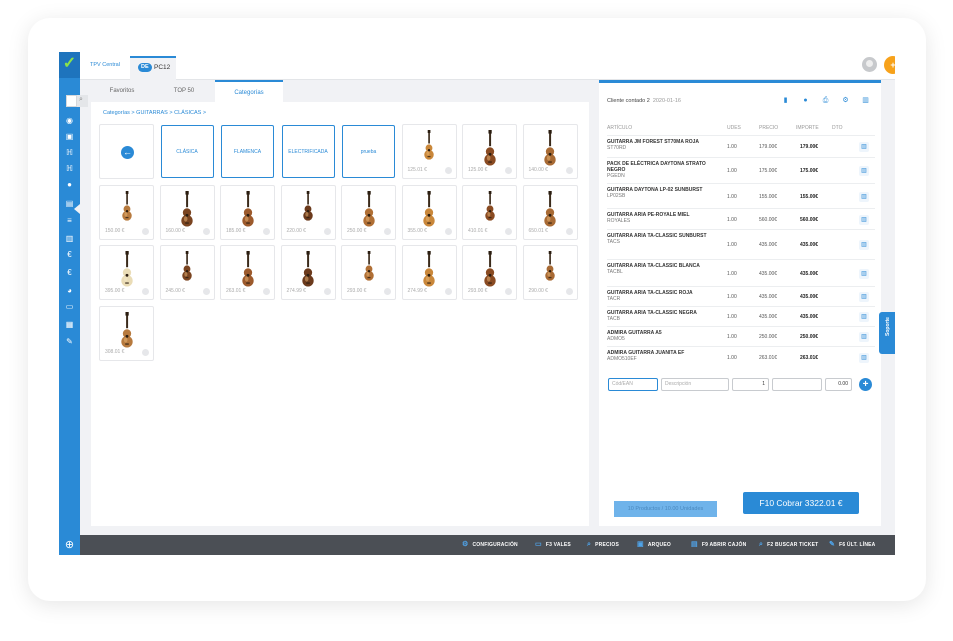  What do you see at coordinates (69, 255) in the screenshot?
I see `euro-icon: €` at bounding box center [69, 255].